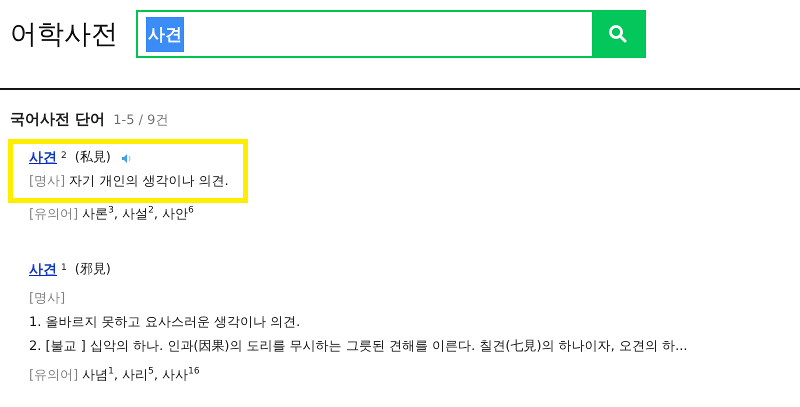 Image resolution: width=800 pixels, height=407 pixels. What do you see at coordinates (126, 158) in the screenshot?
I see `speaker-icon` at bounding box center [126, 158].